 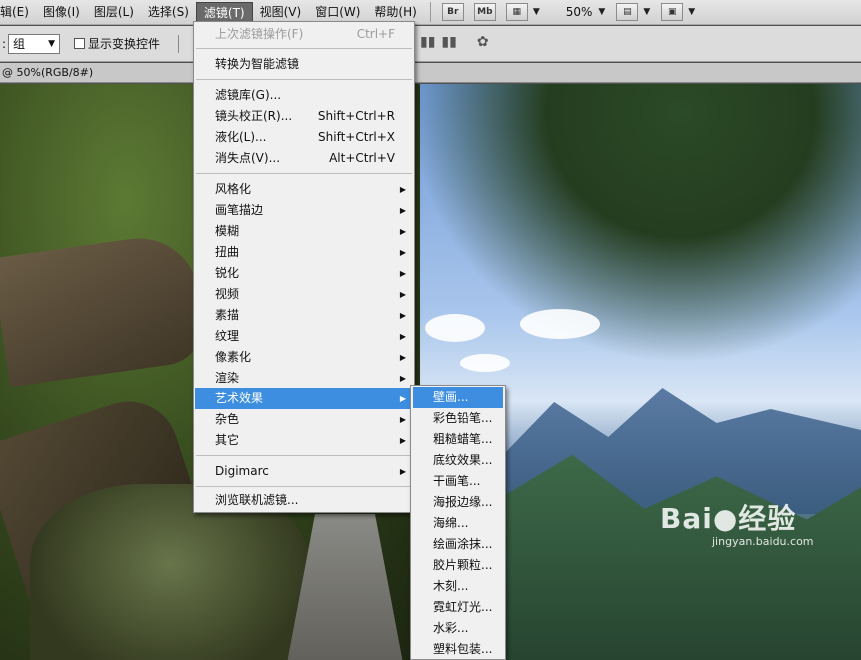 What do you see at coordinates (257, 64) in the screenshot?
I see `menu-item-label: 转换为智能滤镜` at bounding box center [257, 64].